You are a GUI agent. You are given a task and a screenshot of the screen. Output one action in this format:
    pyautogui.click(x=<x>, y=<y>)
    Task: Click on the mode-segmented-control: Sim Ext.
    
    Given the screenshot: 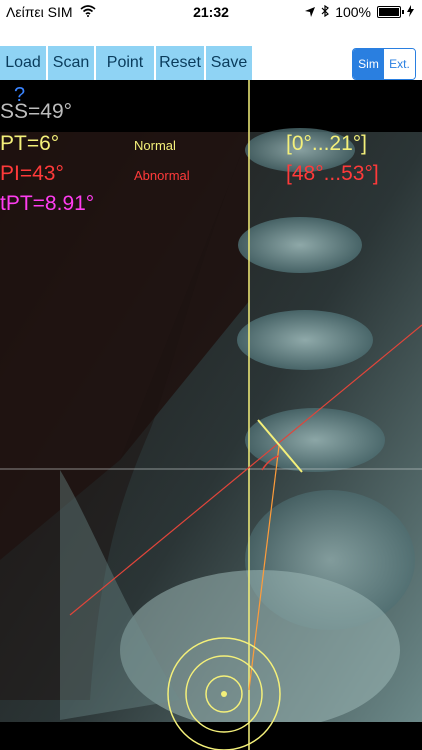 What is the action you would take?
    pyautogui.click(x=384, y=64)
    